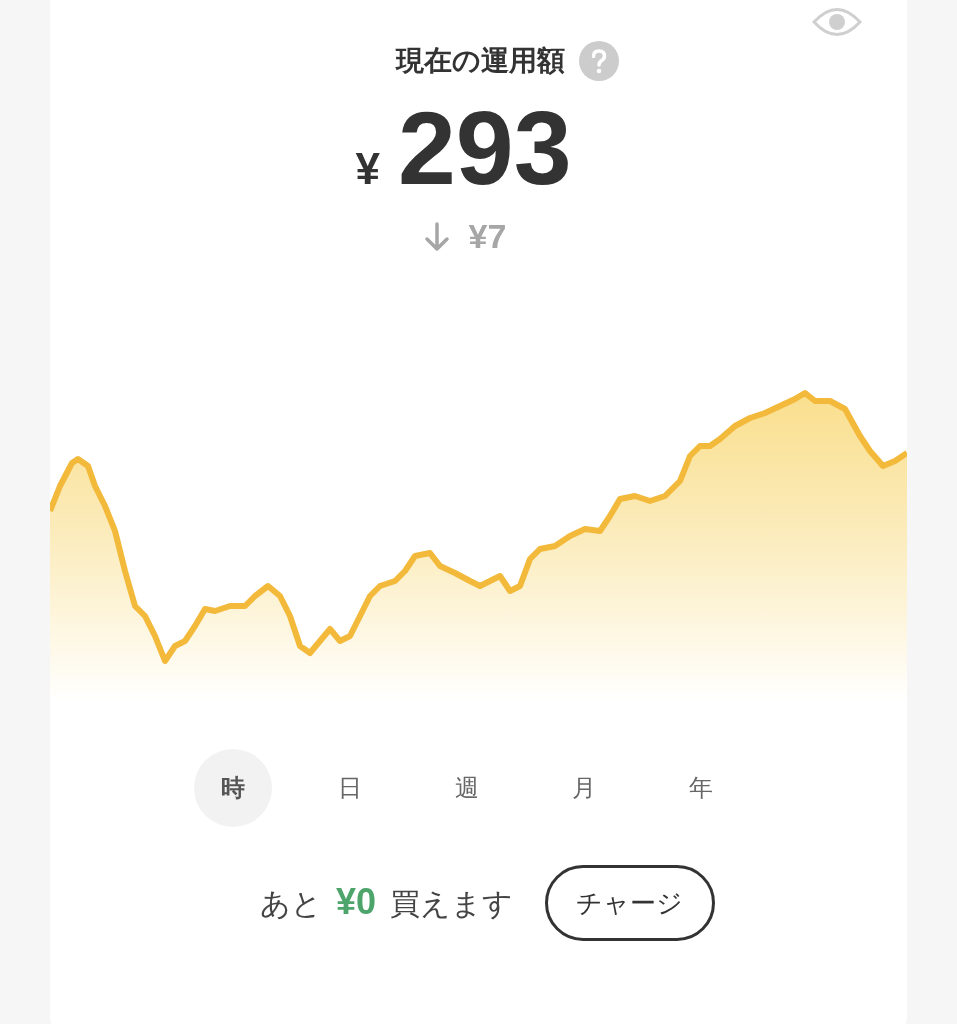 The width and height of the screenshot is (957, 1024). I want to click on period-tab: 時, so click(233, 788).